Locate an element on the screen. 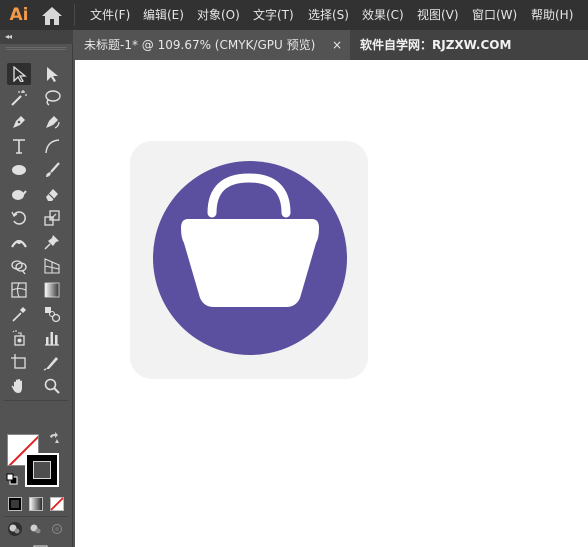  tab-watermark: 软件自学网：RJZXW.COM is located at coordinates (469, 45).